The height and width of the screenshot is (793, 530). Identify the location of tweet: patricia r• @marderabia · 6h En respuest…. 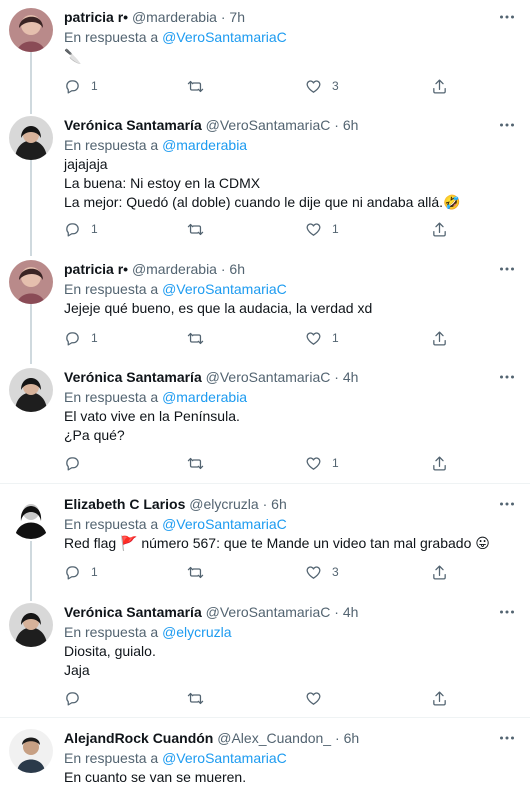
(265, 307).